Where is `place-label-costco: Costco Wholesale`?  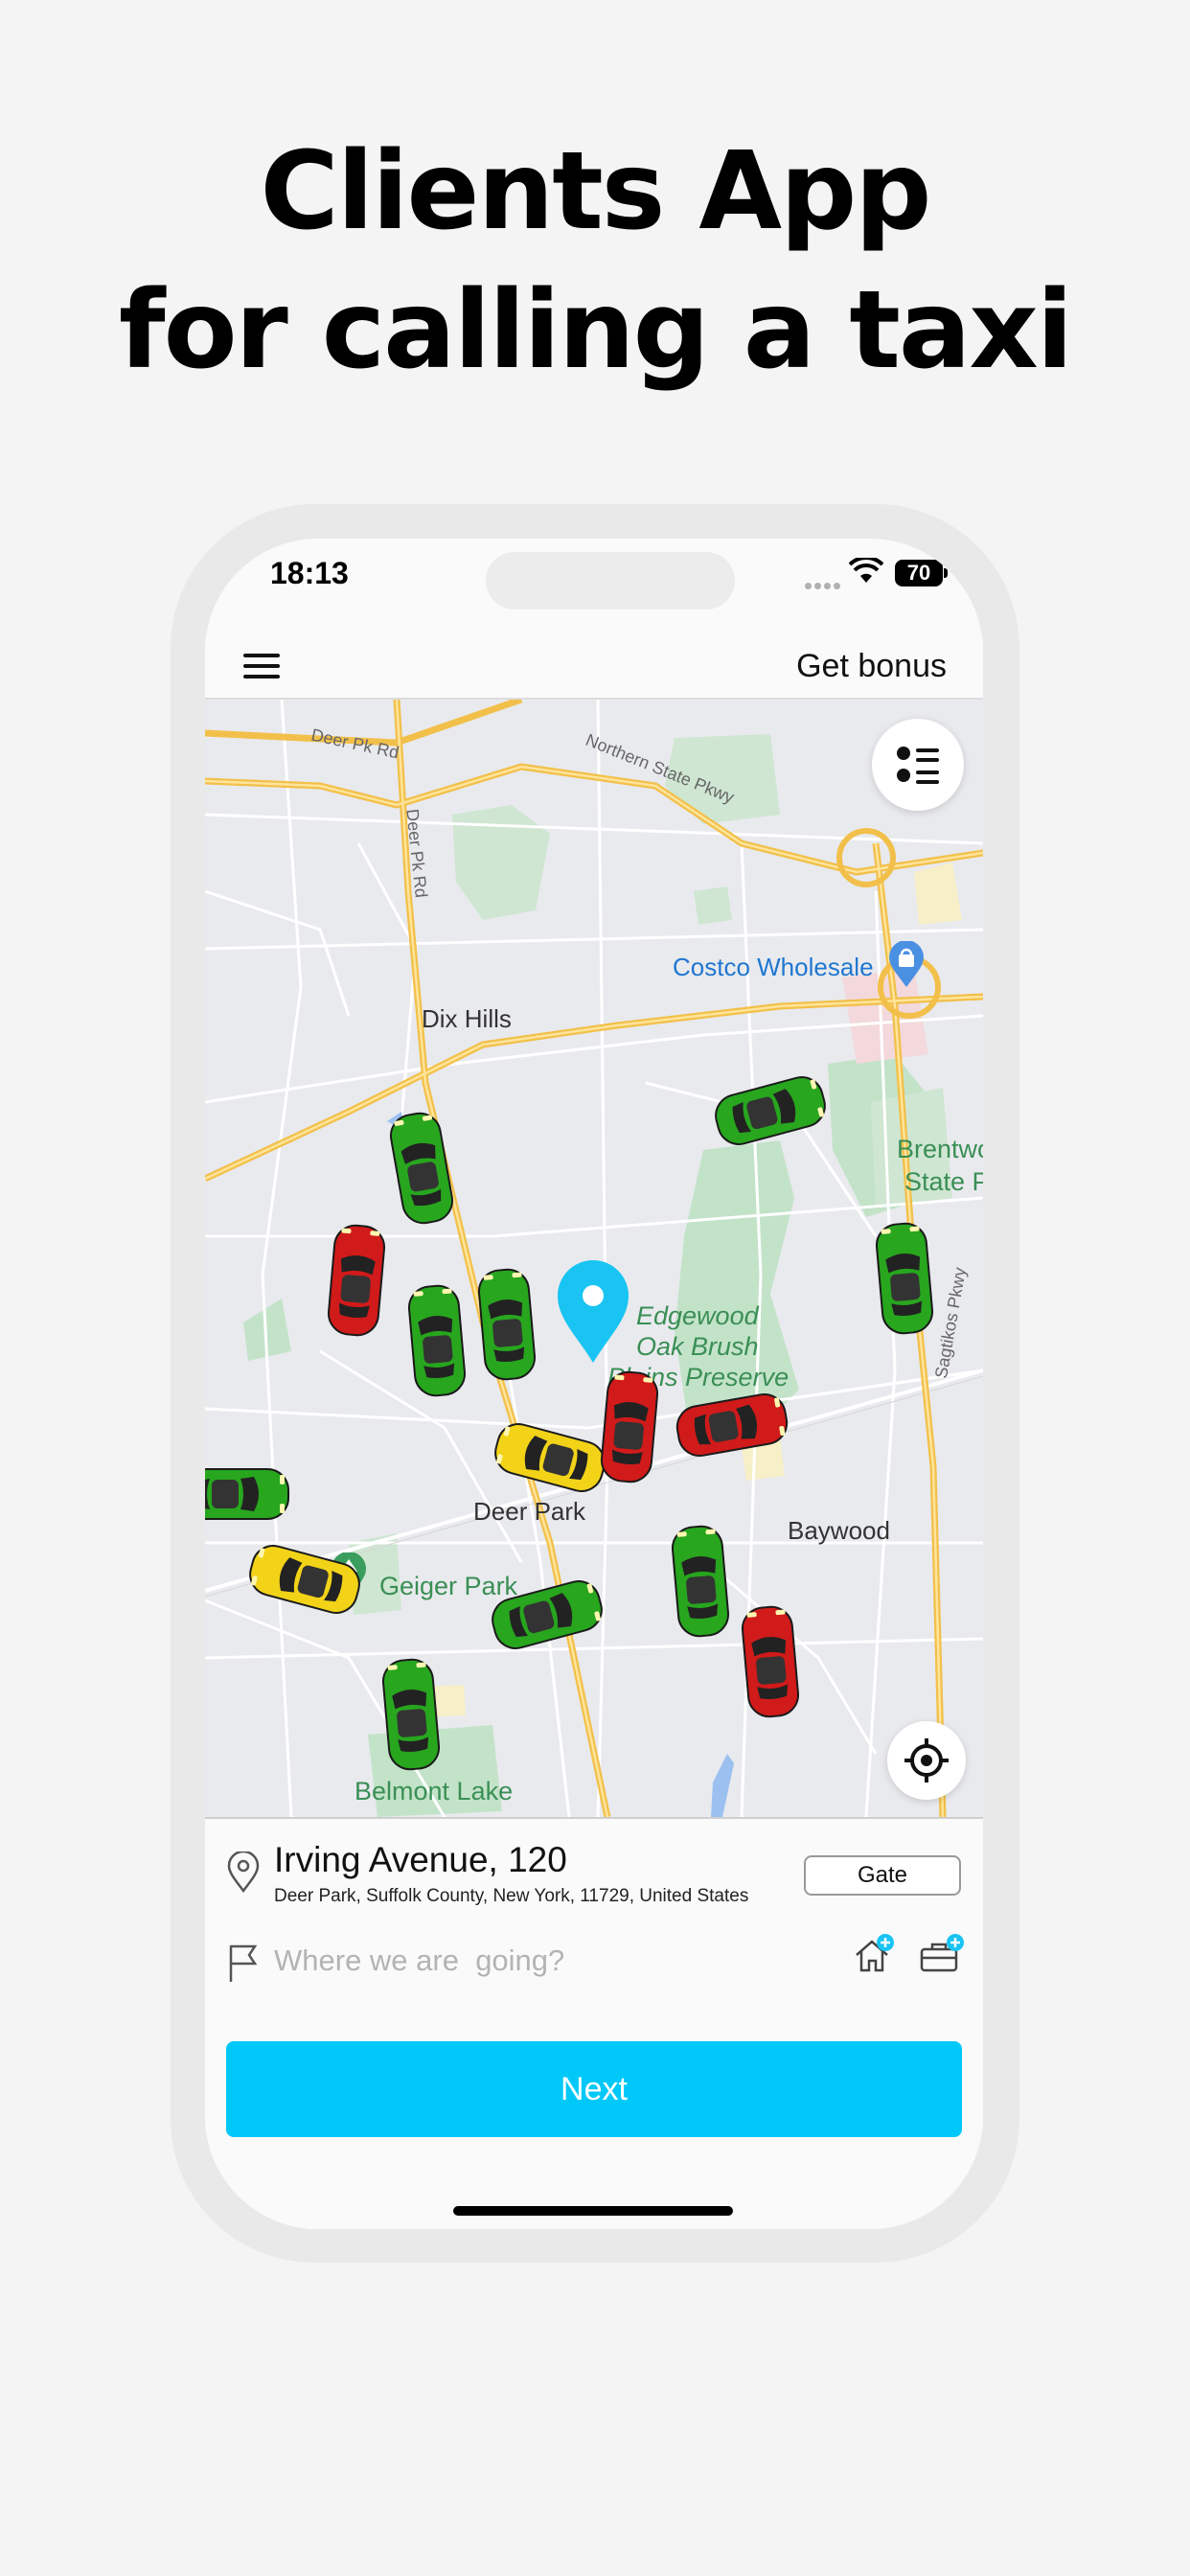
place-label-costco: Costco Wholesale is located at coordinates (774, 967).